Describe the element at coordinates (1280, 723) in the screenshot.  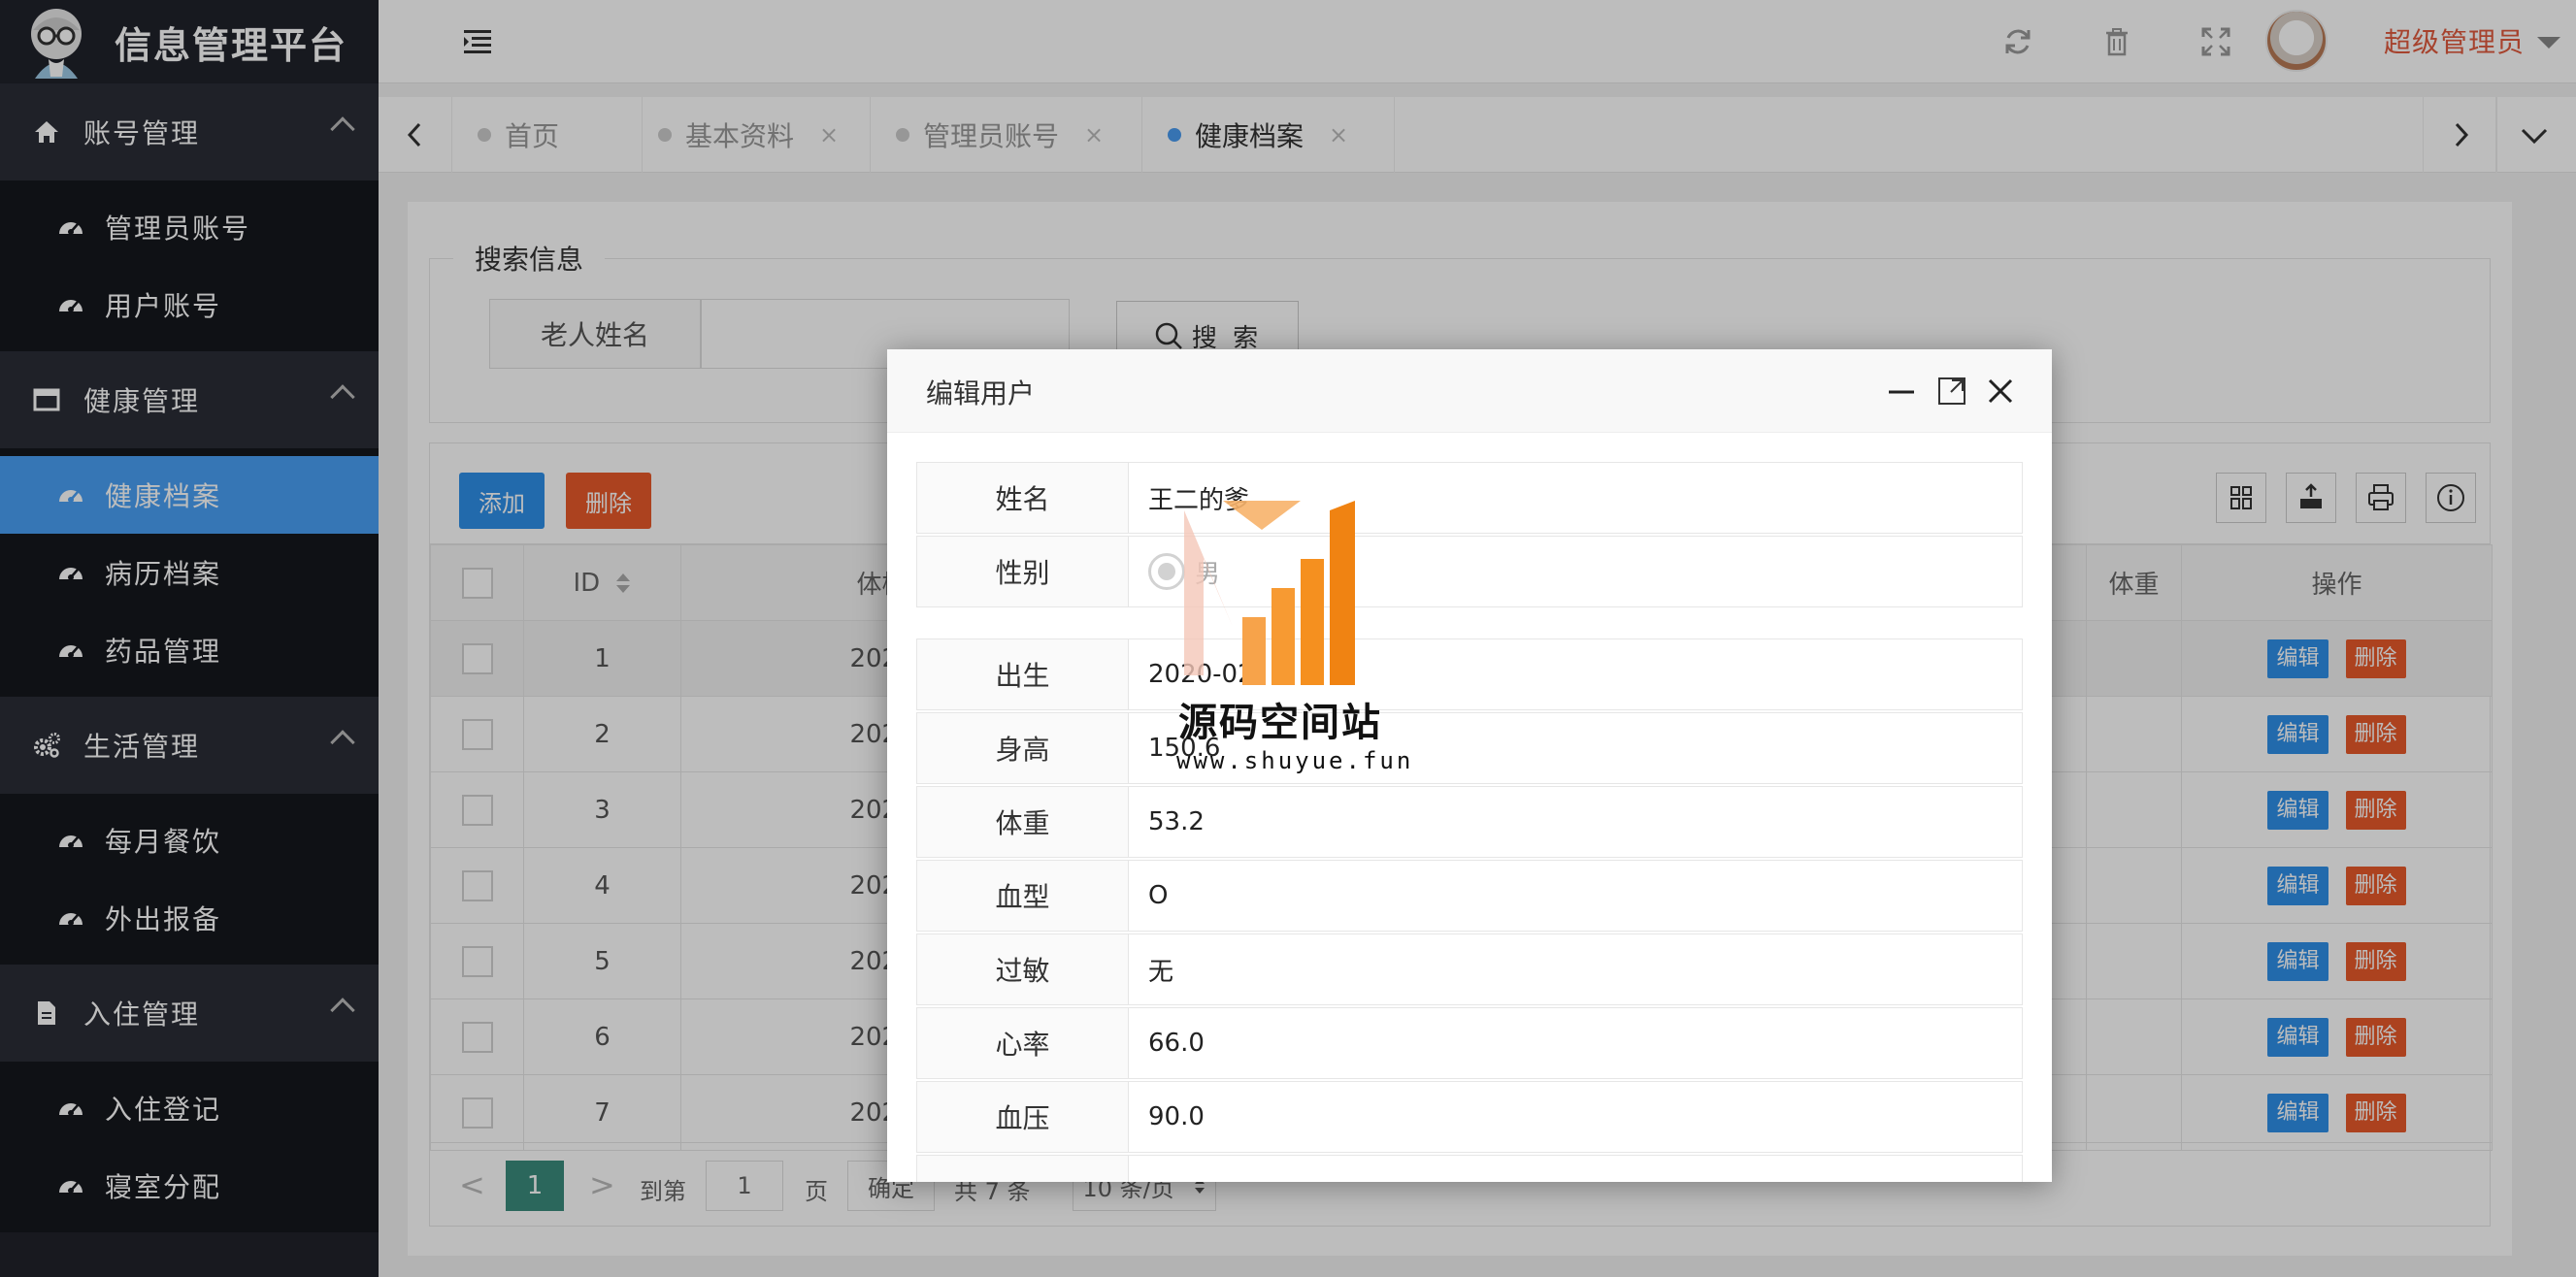
I see `watermark-title: 源码空间站` at that location.